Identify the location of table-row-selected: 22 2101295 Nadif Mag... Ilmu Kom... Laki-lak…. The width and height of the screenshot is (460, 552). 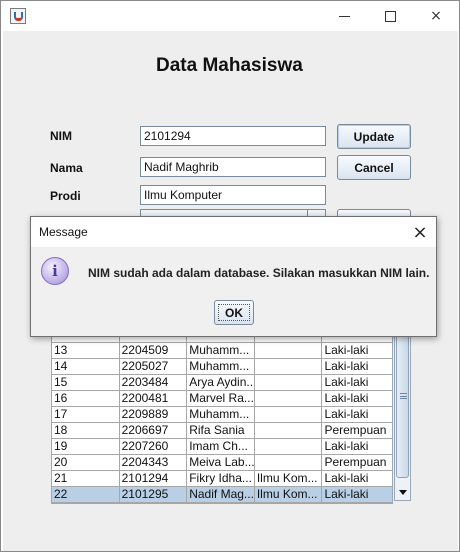
(222, 495).